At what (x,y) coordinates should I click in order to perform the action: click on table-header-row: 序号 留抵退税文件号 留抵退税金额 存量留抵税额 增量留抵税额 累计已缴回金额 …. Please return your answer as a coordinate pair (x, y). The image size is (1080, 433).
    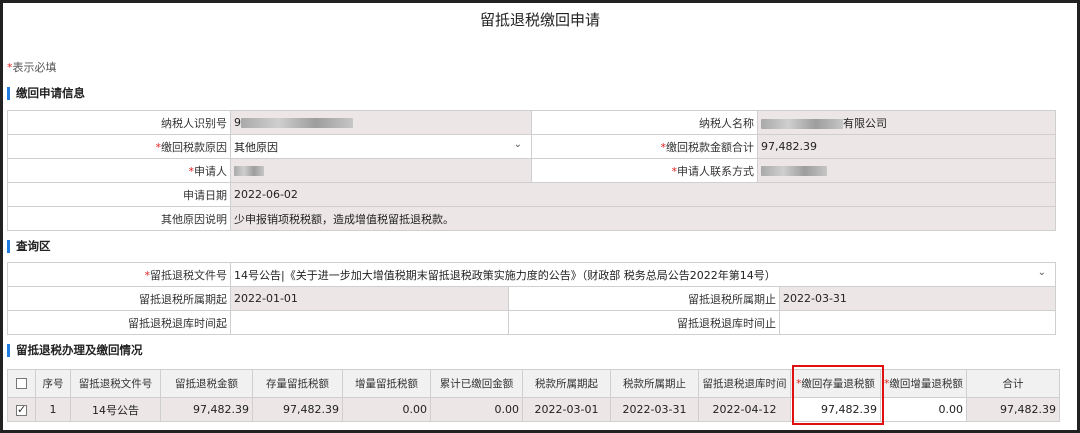
    Looking at the image, I should click on (533, 383).